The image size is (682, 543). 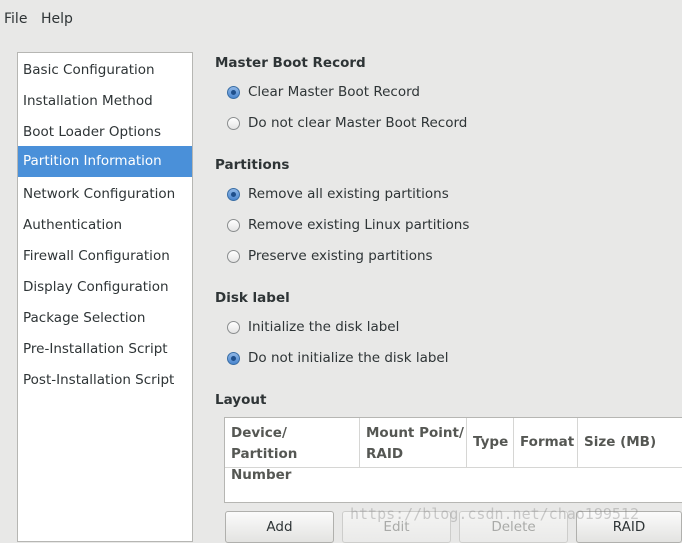 What do you see at coordinates (290, 63) in the screenshot?
I see `mbr-section-title: Master Boot Record` at bounding box center [290, 63].